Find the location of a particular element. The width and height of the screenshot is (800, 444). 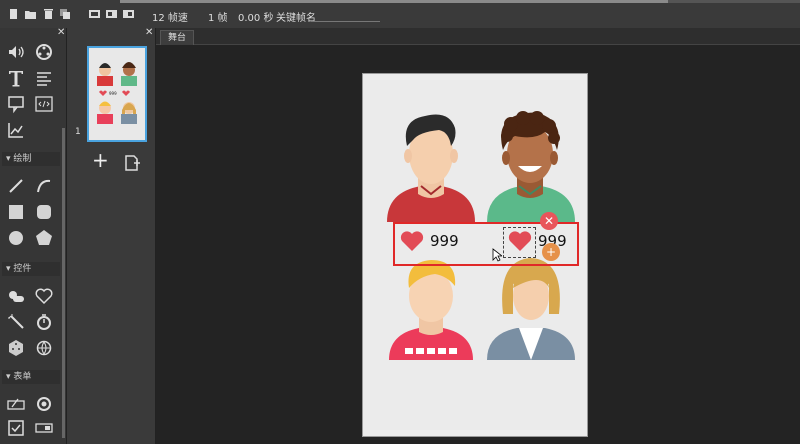

tool-panel-scrollbar is located at coordinates (63, 283).